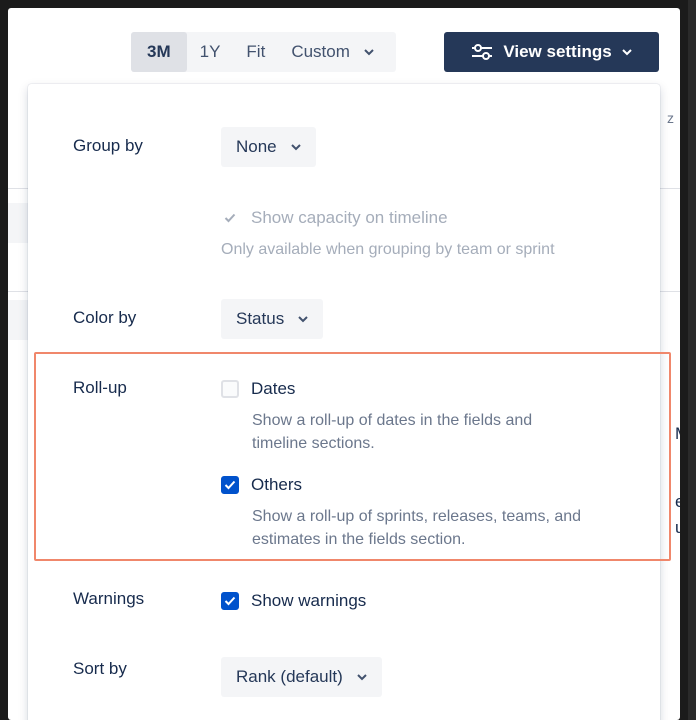 This screenshot has width=696, height=720. What do you see at coordinates (260, 318) in the screenshot?
I see `color-by-value: Status` at bounding box center [260, 318].